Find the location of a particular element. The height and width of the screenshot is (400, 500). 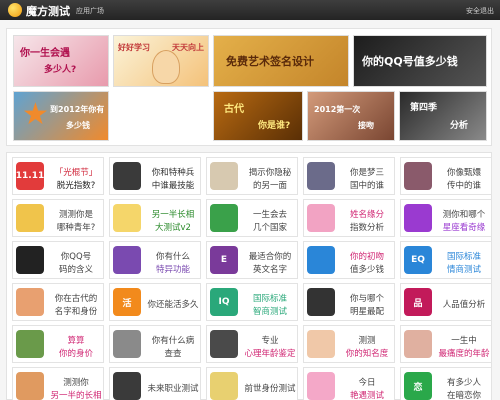

test-title-line1: 一生会去 is located at coordinates (269, 215).